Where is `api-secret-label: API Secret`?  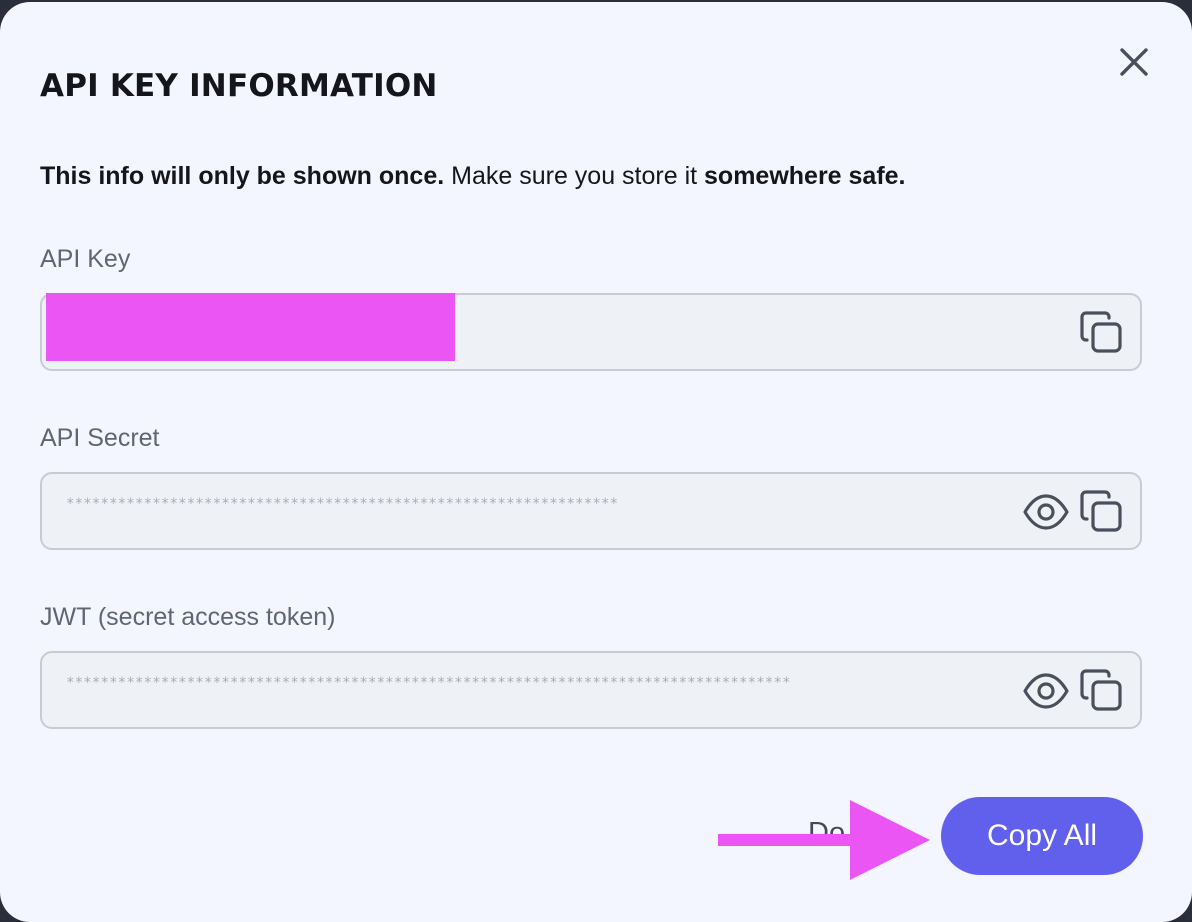
api-secret-label: API Secret is located at coordinates (100, 438).